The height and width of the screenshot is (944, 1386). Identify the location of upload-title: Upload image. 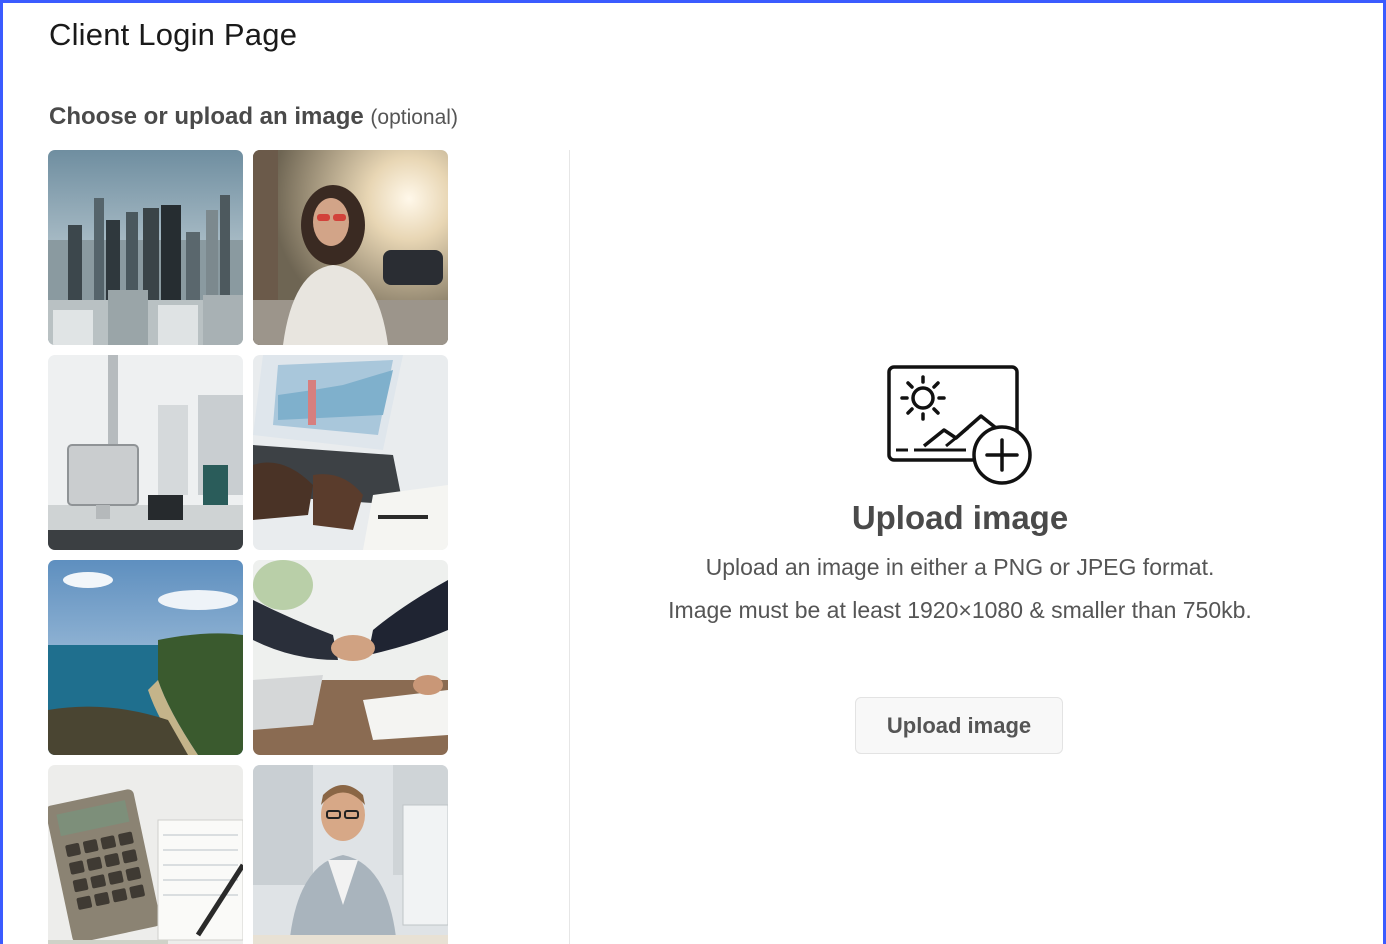
(960, 517).